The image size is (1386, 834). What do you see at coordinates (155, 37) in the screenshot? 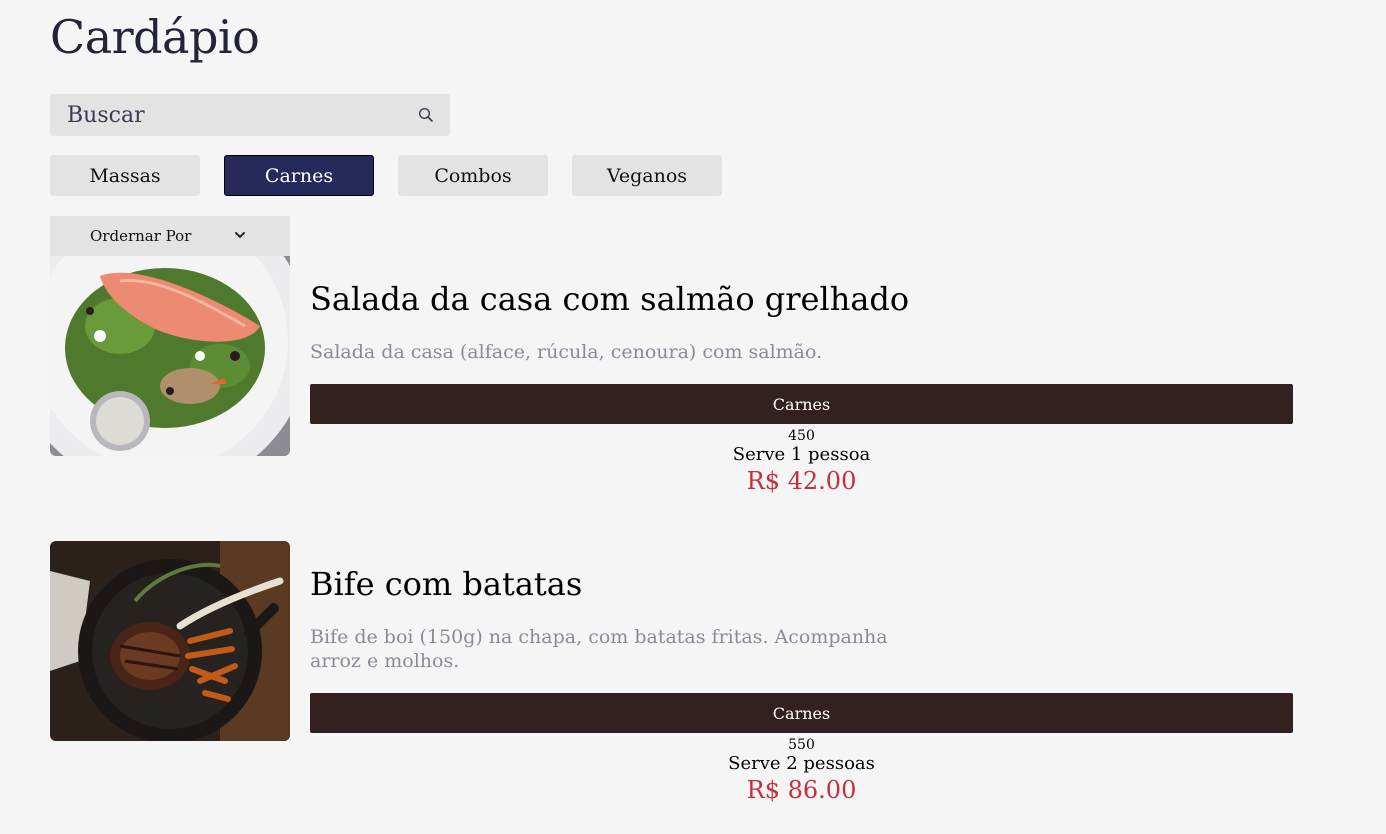
I see `page-title: Cardápio` at bounding box center [155, 37].